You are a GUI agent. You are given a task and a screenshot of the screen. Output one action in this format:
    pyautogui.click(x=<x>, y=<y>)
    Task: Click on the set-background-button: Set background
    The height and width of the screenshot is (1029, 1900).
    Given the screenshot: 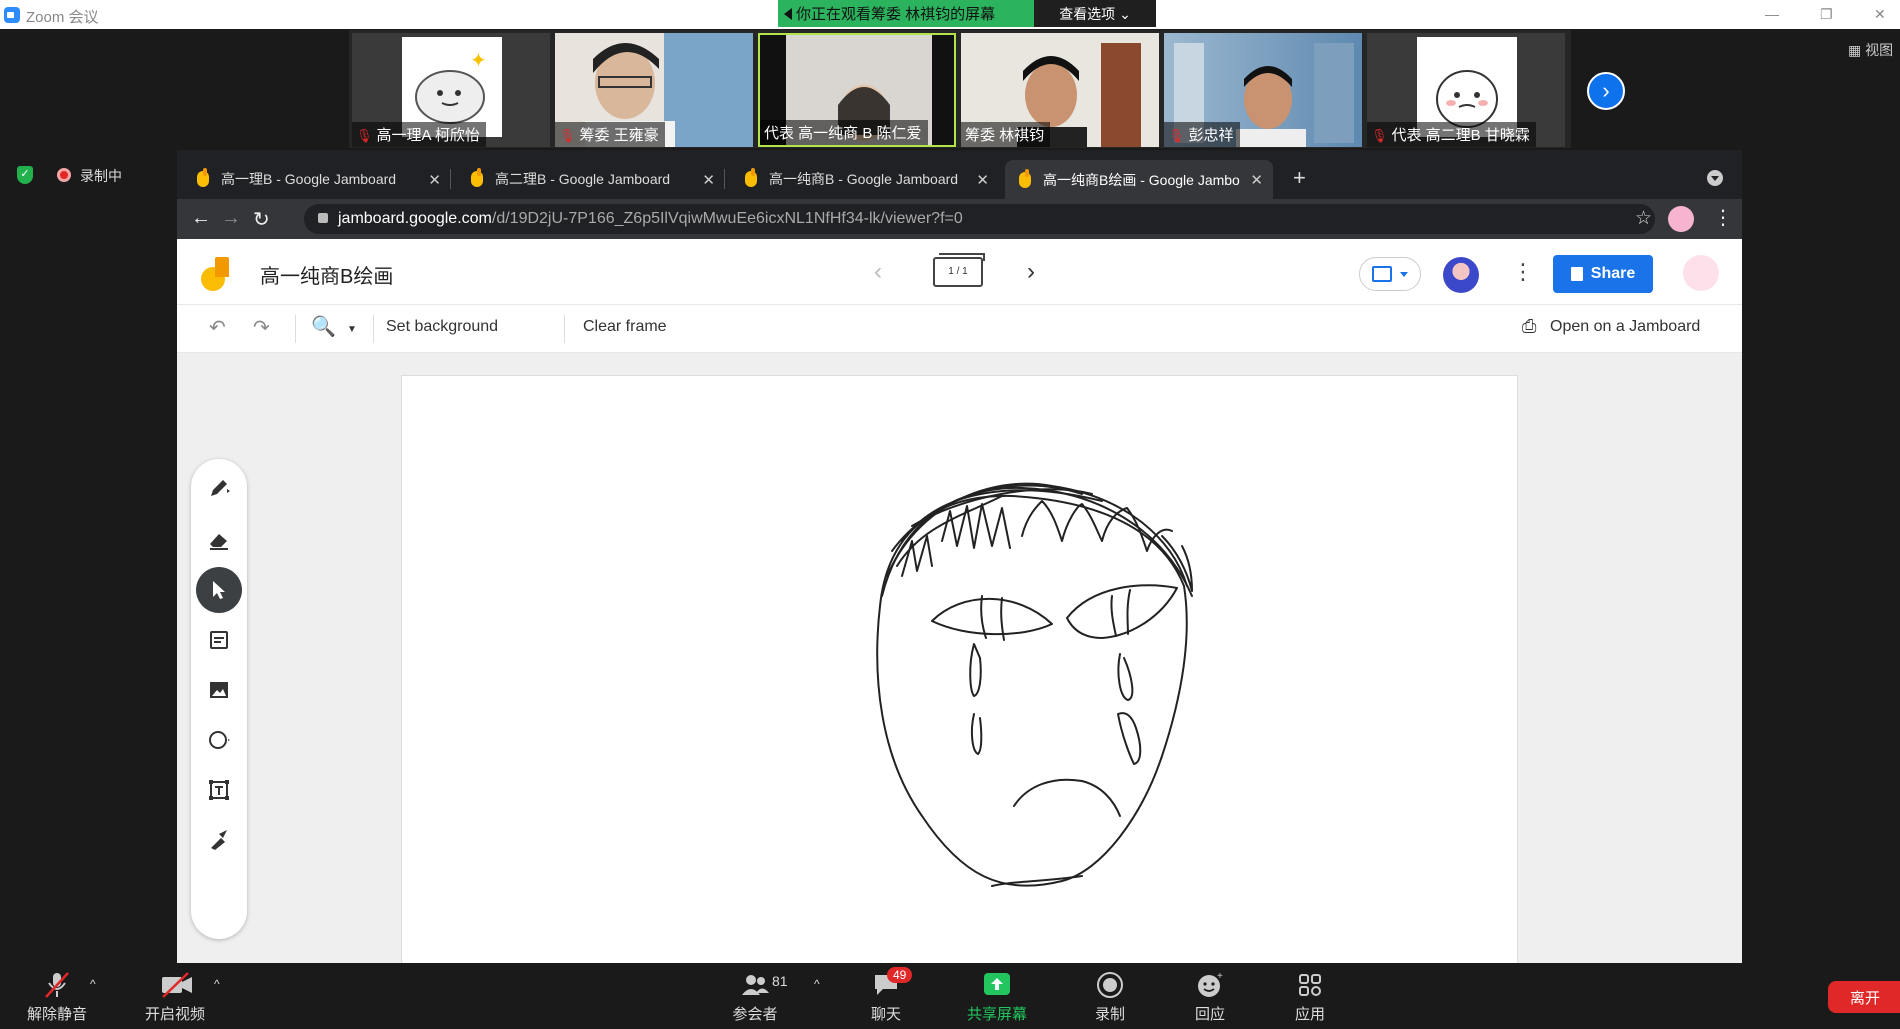 What is the action you would take?
    pyautogui.click(x=442, y=327)
    